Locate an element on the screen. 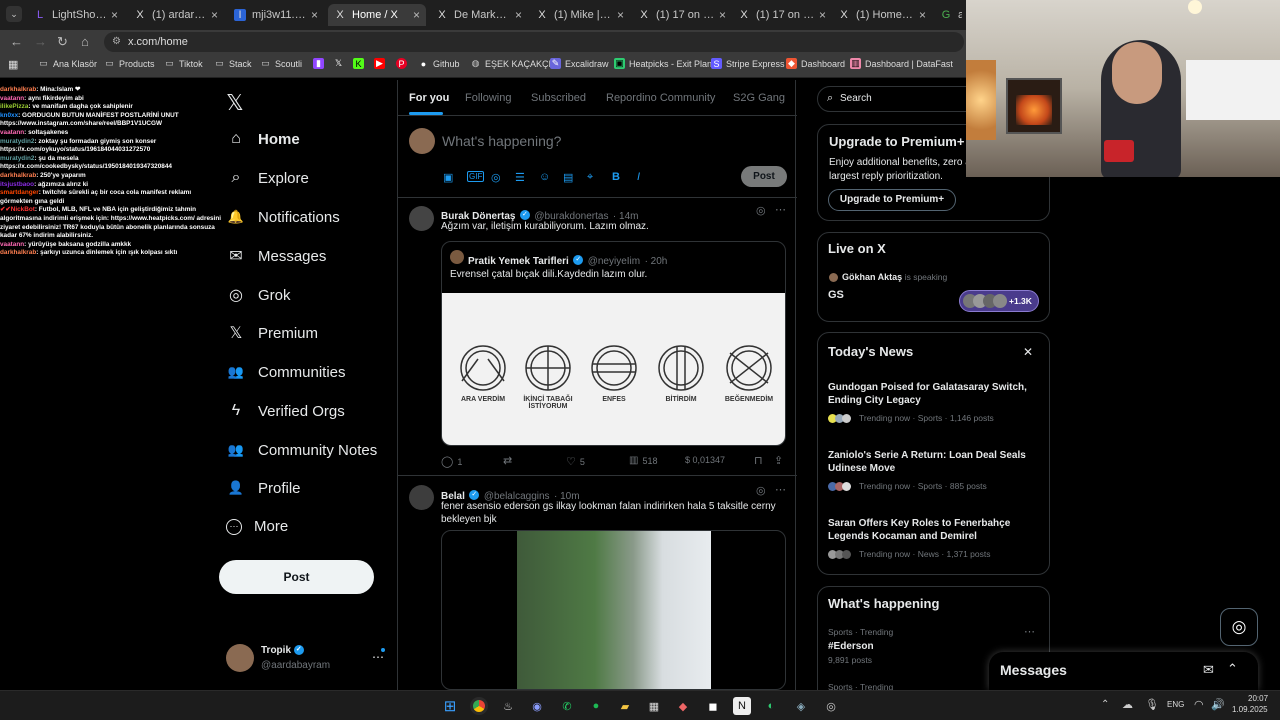 The width and height of the screenshot is (1280, 720). tip-amount: $ 0,01347 is located at coordinates (705, 460).